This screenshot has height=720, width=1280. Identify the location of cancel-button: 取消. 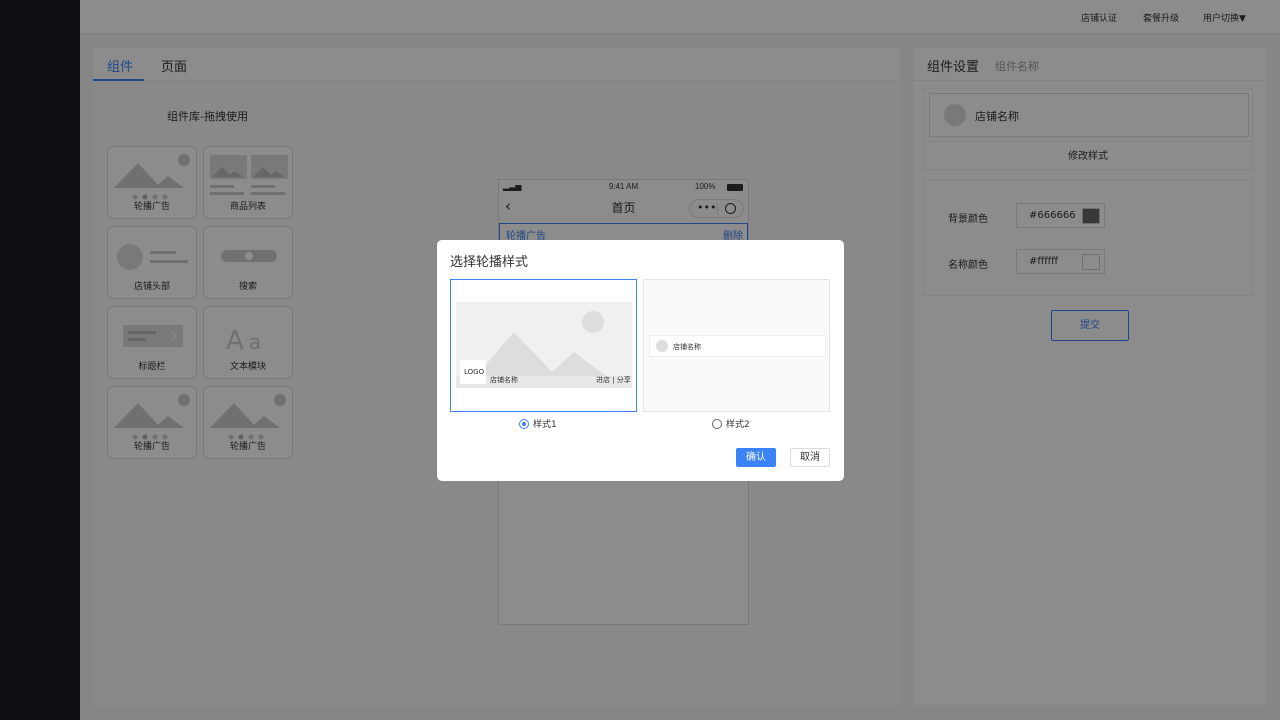
(810, 457).